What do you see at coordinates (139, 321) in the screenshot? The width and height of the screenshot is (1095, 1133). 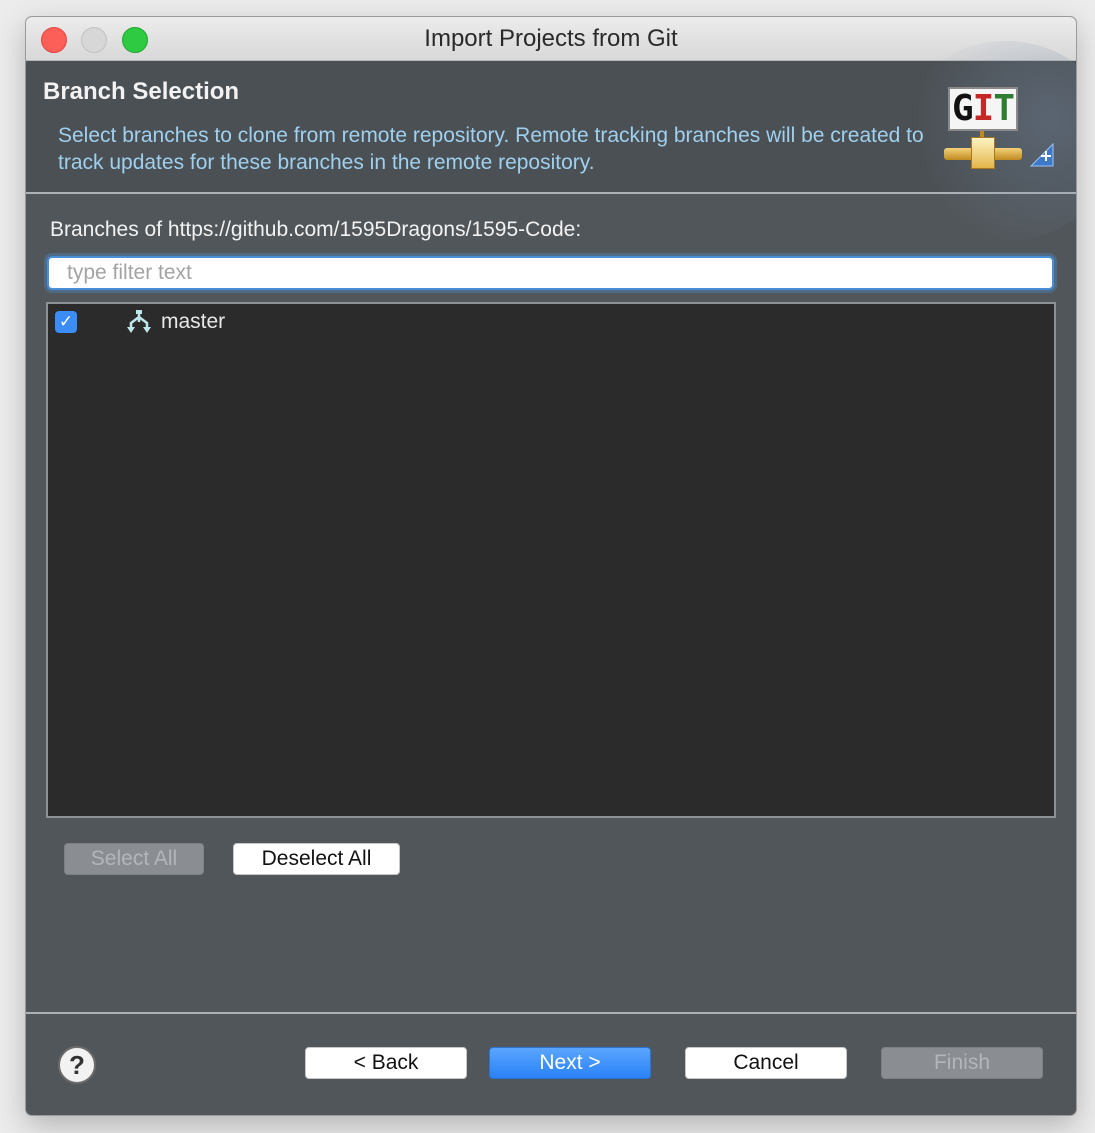 I see `branch-icon` at bounding box center [139, 321].